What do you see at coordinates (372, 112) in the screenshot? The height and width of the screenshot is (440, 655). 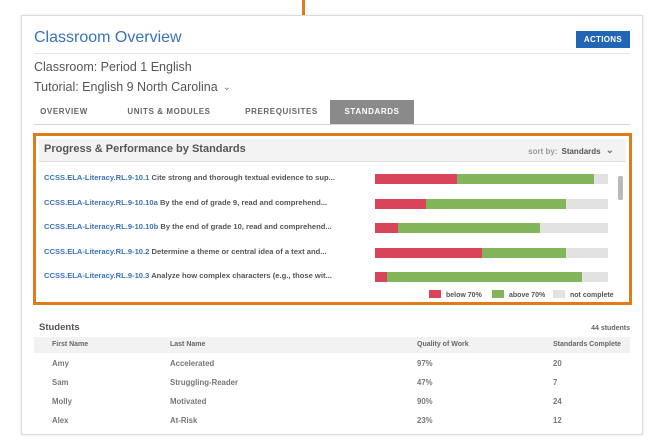 I see `tab-standards: STANDARDS` at bounding box center [372, 112].